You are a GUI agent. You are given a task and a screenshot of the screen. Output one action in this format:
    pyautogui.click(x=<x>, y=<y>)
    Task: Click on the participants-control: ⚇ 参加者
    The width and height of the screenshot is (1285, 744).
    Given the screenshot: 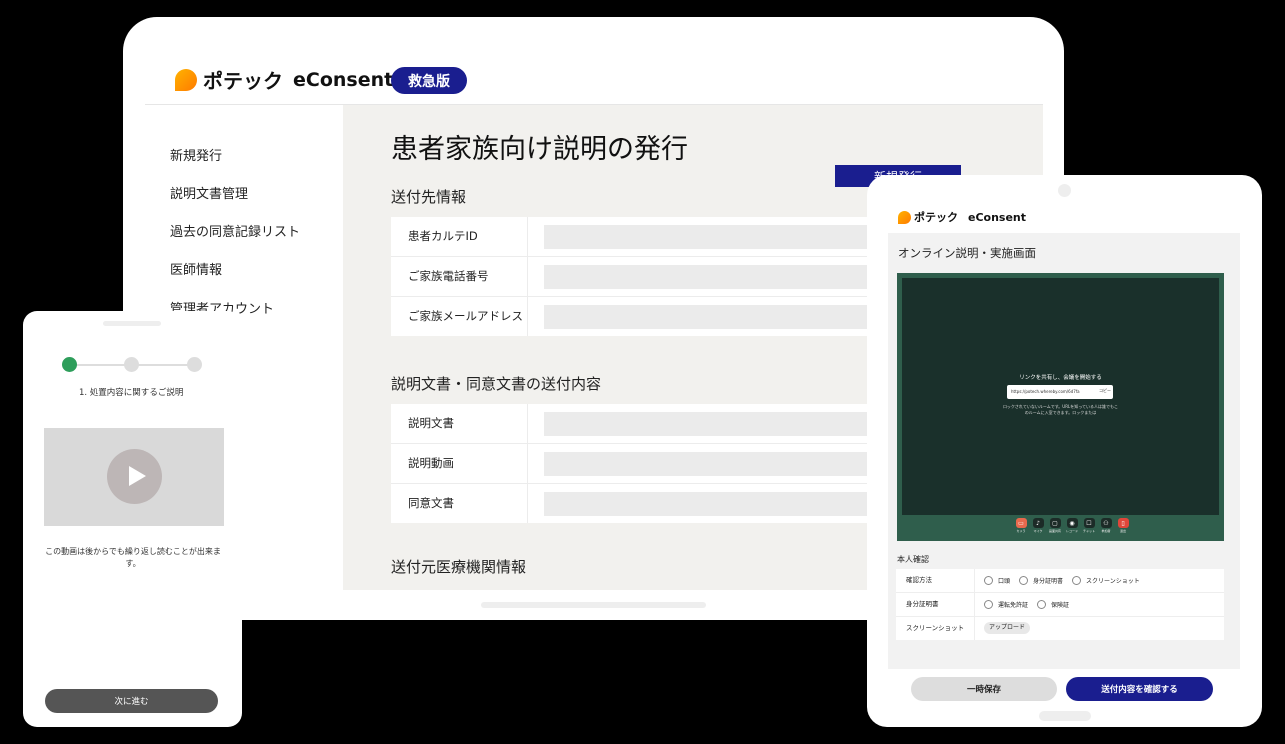 What is the action you would take?
    pyautogui.click(x=1106, y=525)
    